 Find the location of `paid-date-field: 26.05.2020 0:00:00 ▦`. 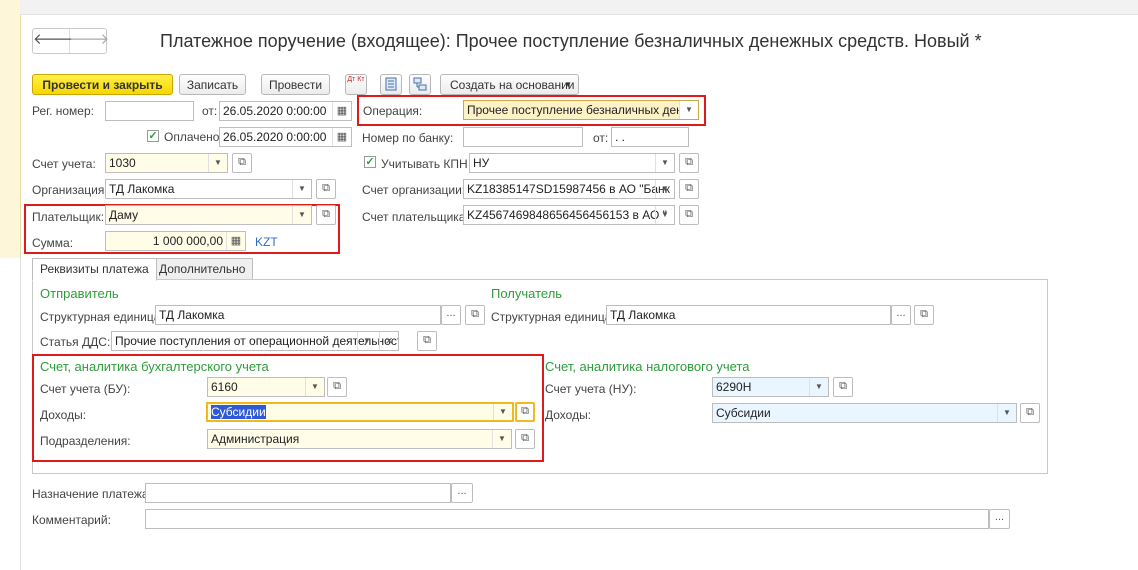

paid-date-field: 26.05.2020 0:00:00 ▦ is located at coordinates (285, 137).